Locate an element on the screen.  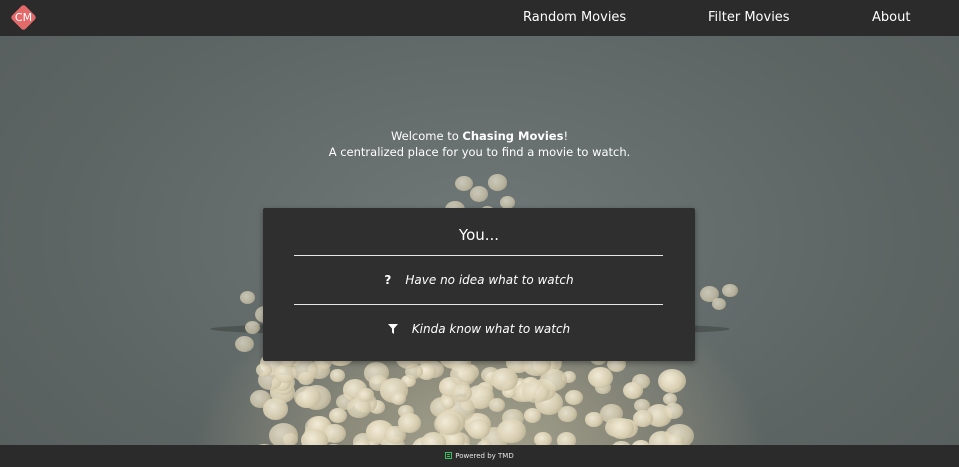
nav-filter-movies: Filter Movies is located at coordinates (749, 18).